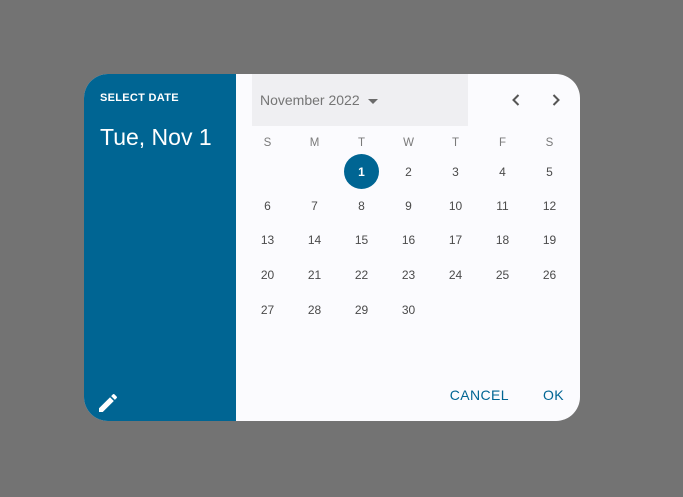 Image resolution: width=683 pixels, height=497 pixels. I want to click on calendar-day: 18, so click(502, 240).